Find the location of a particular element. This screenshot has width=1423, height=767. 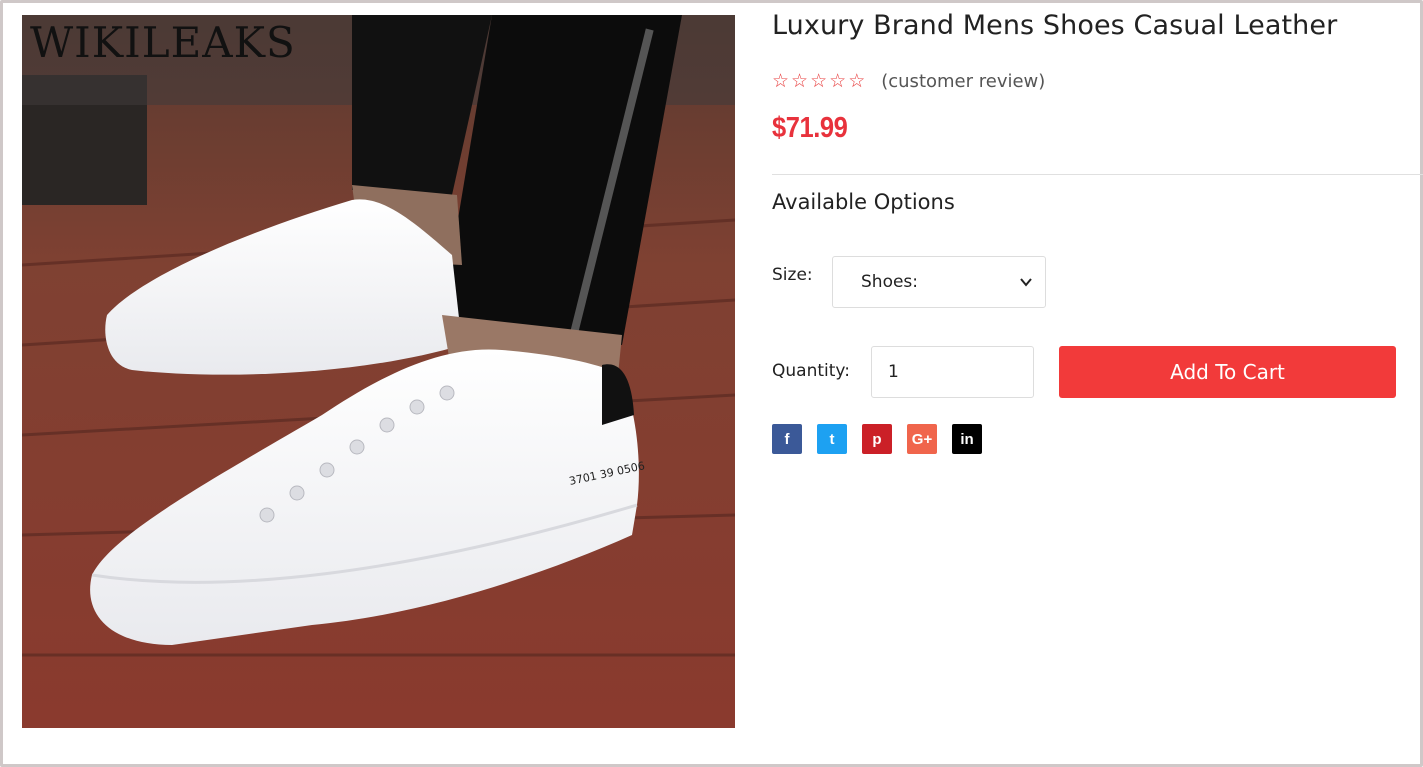

size-select: Shoes: is located at coordinates (939, 282).